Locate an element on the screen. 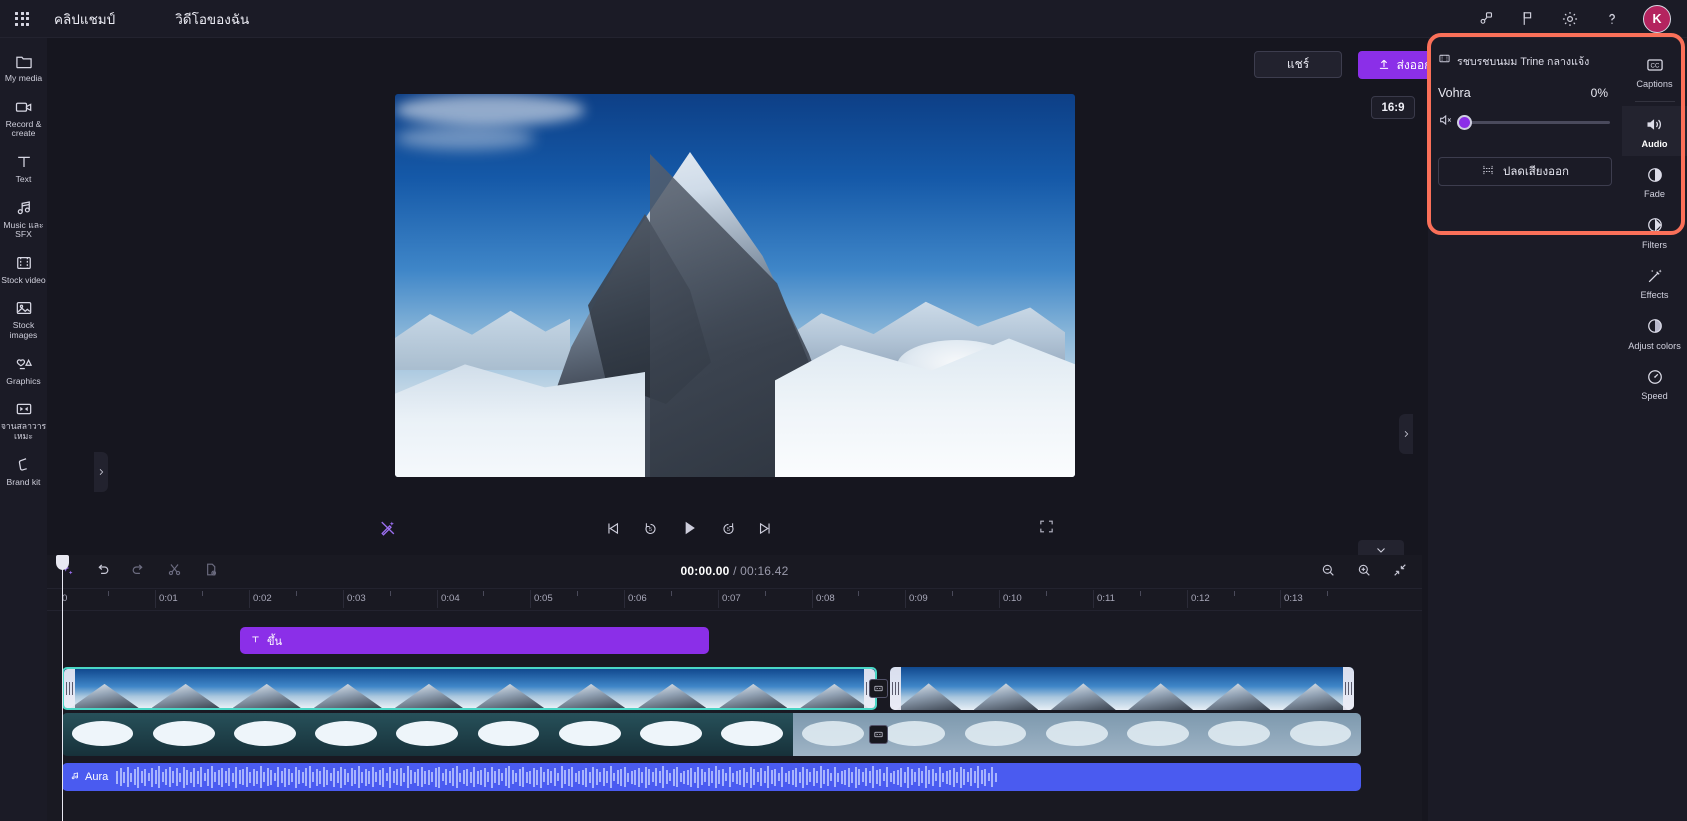 The width and height of the screenshot is (1687, 821). zoom-in-icon is located at coordinates (1364, 570).